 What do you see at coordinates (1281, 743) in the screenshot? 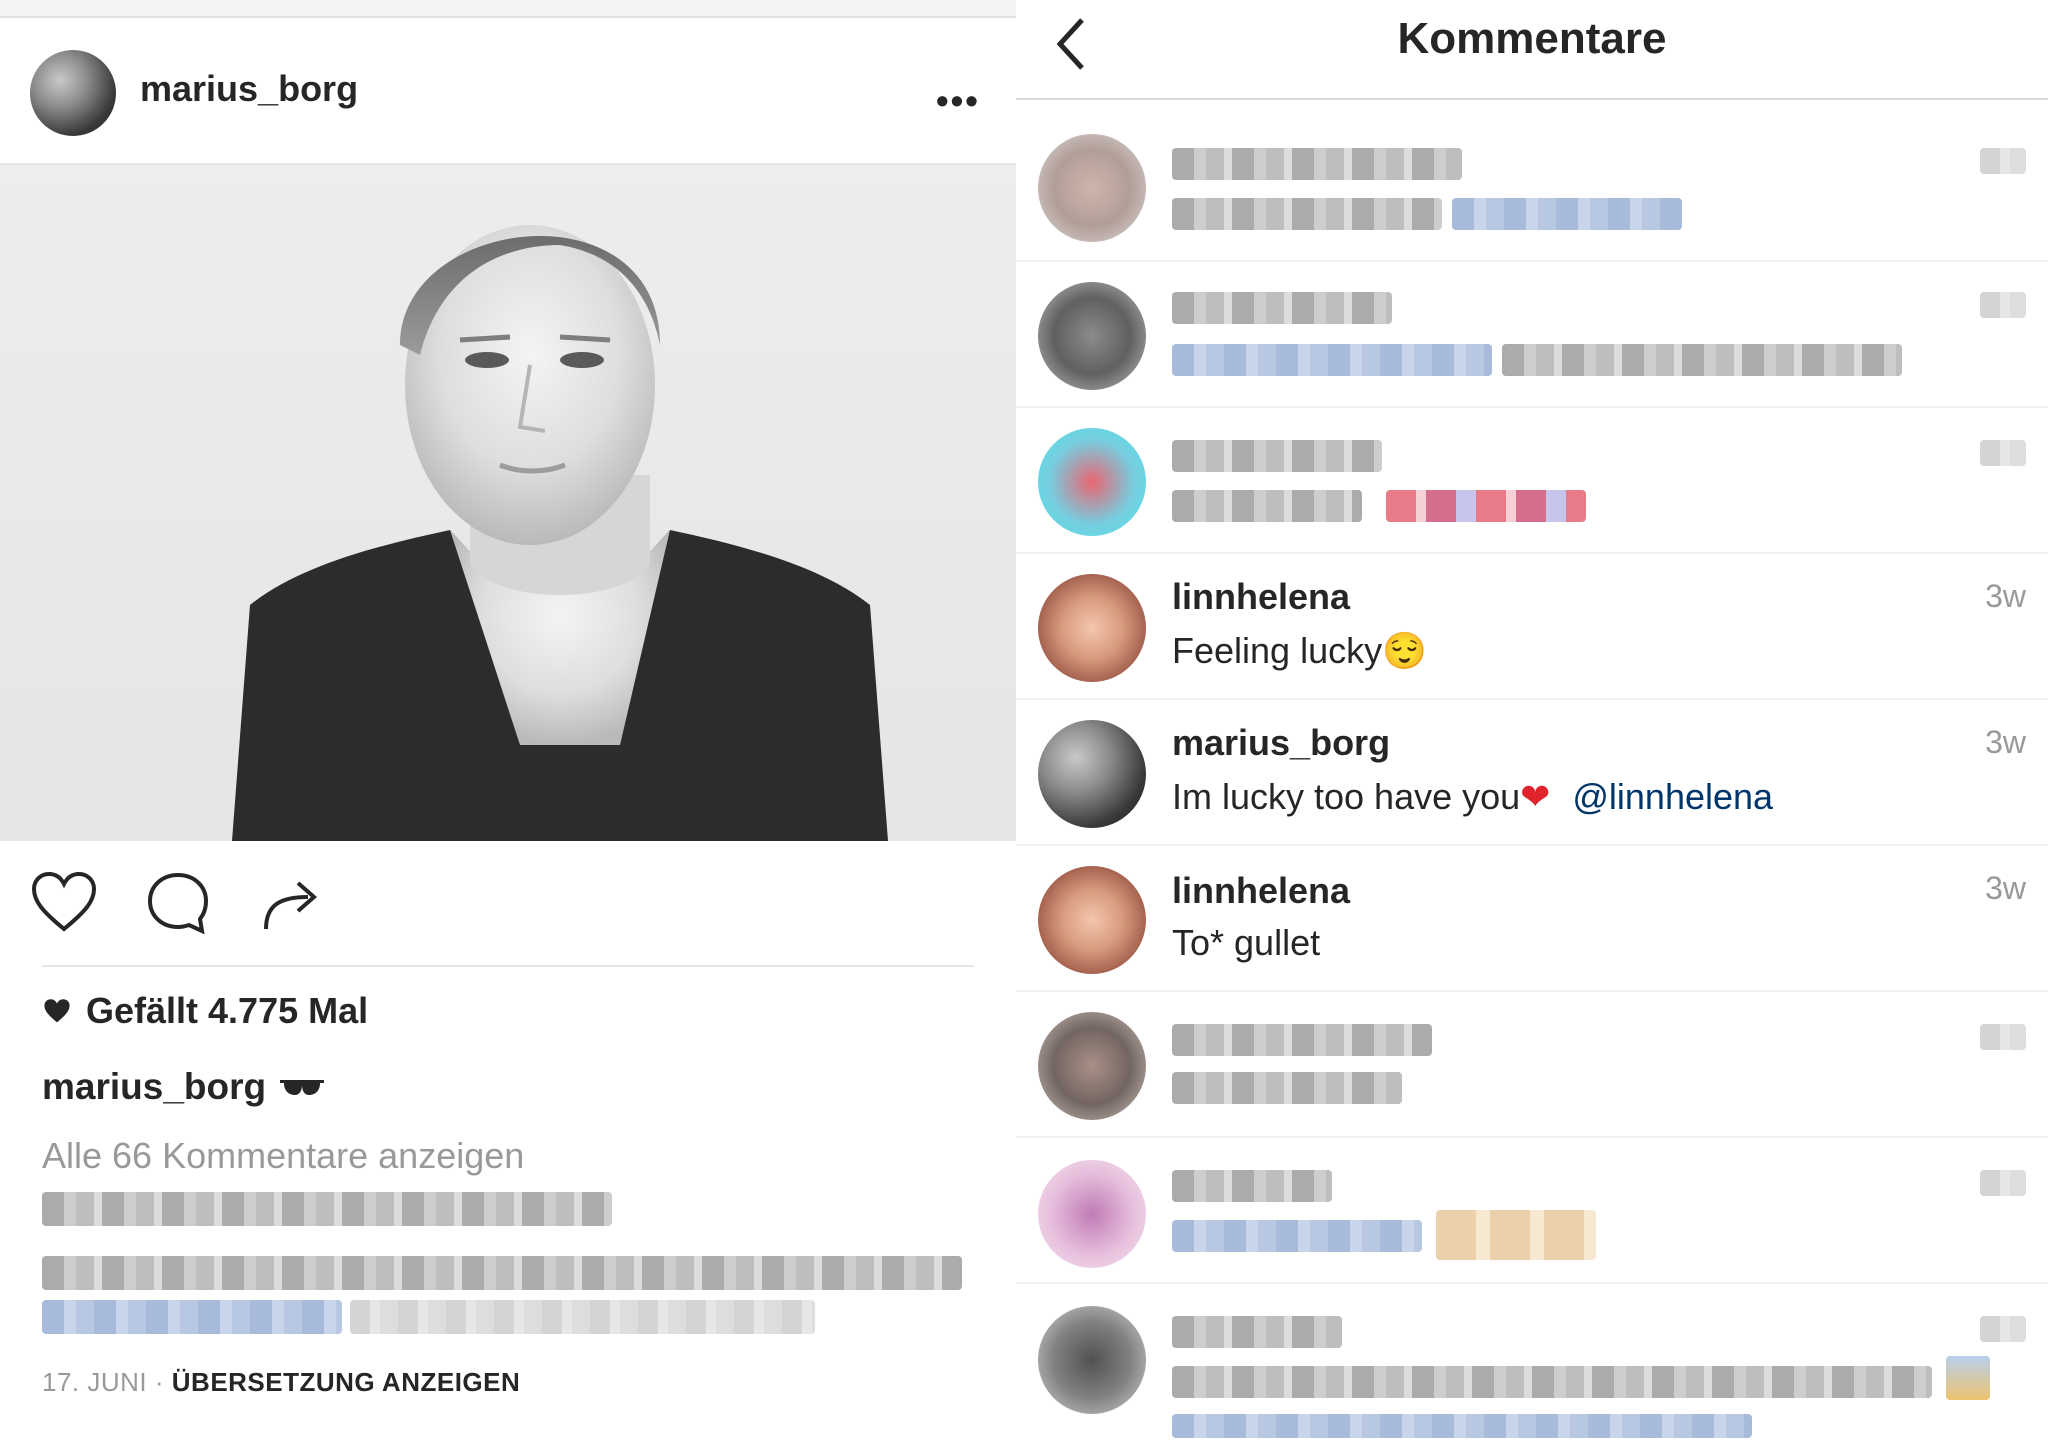
I see `comment-username: marius_borg` at bounding box center [1281, 743].